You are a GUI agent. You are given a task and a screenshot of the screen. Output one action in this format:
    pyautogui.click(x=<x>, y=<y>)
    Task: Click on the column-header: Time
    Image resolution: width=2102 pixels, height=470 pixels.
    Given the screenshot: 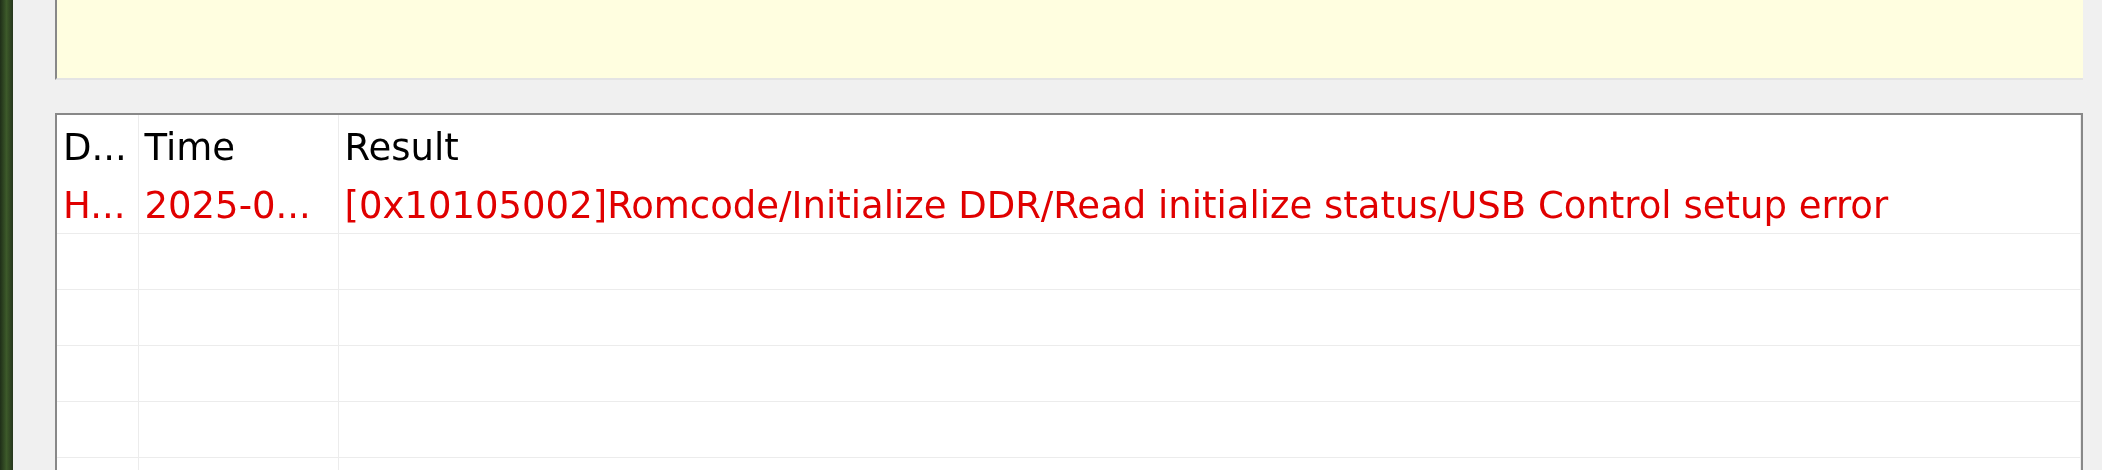 What is the action you would take?
    pyautogui.click(x=238, y=146)
    